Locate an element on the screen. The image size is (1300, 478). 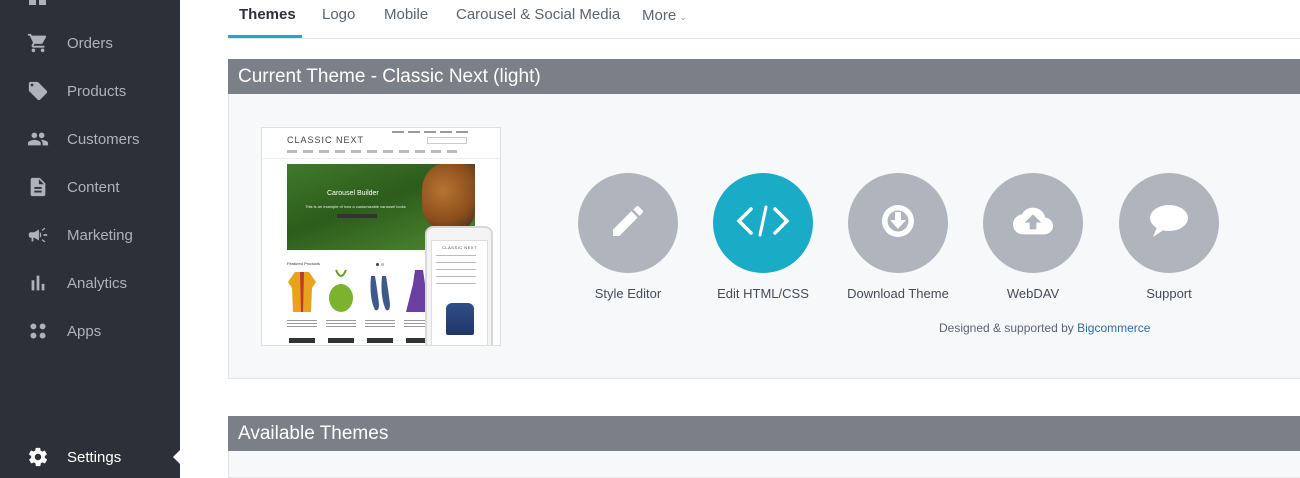
download-theme-button is located at coordinates (898, 223).